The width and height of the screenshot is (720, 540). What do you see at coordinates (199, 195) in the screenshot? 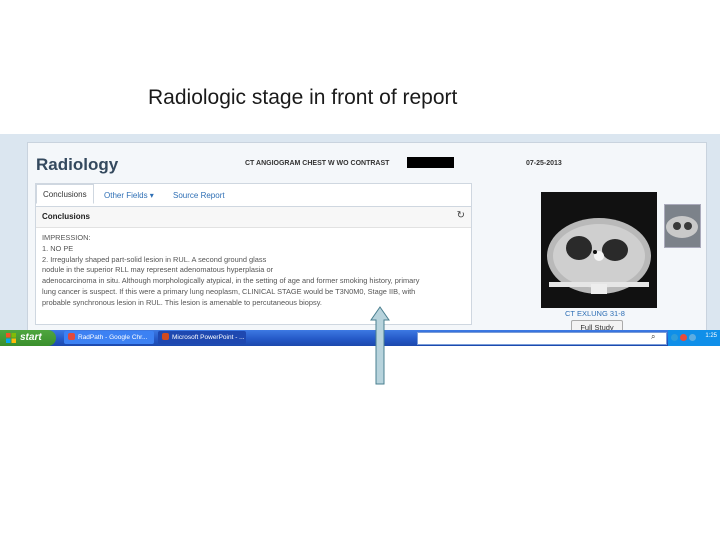
I see `tab-source-report: Source Report` at bounding box center [199, 195].